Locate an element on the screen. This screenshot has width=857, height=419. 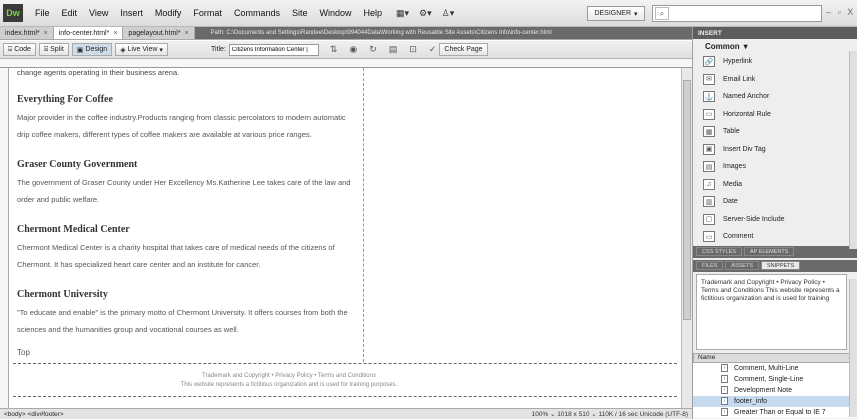
insert-date: ▥ Date is located at coordinates (775, 202).